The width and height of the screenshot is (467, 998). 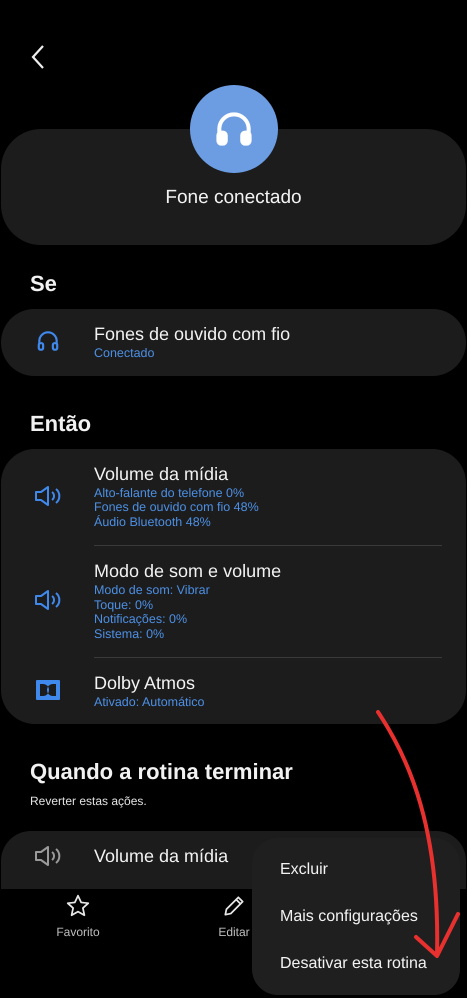 What do you see at coordinates (149, 702) in the screenshot?
I see `action-detail: Ativado: Automático` at bounding box center [149, 702].